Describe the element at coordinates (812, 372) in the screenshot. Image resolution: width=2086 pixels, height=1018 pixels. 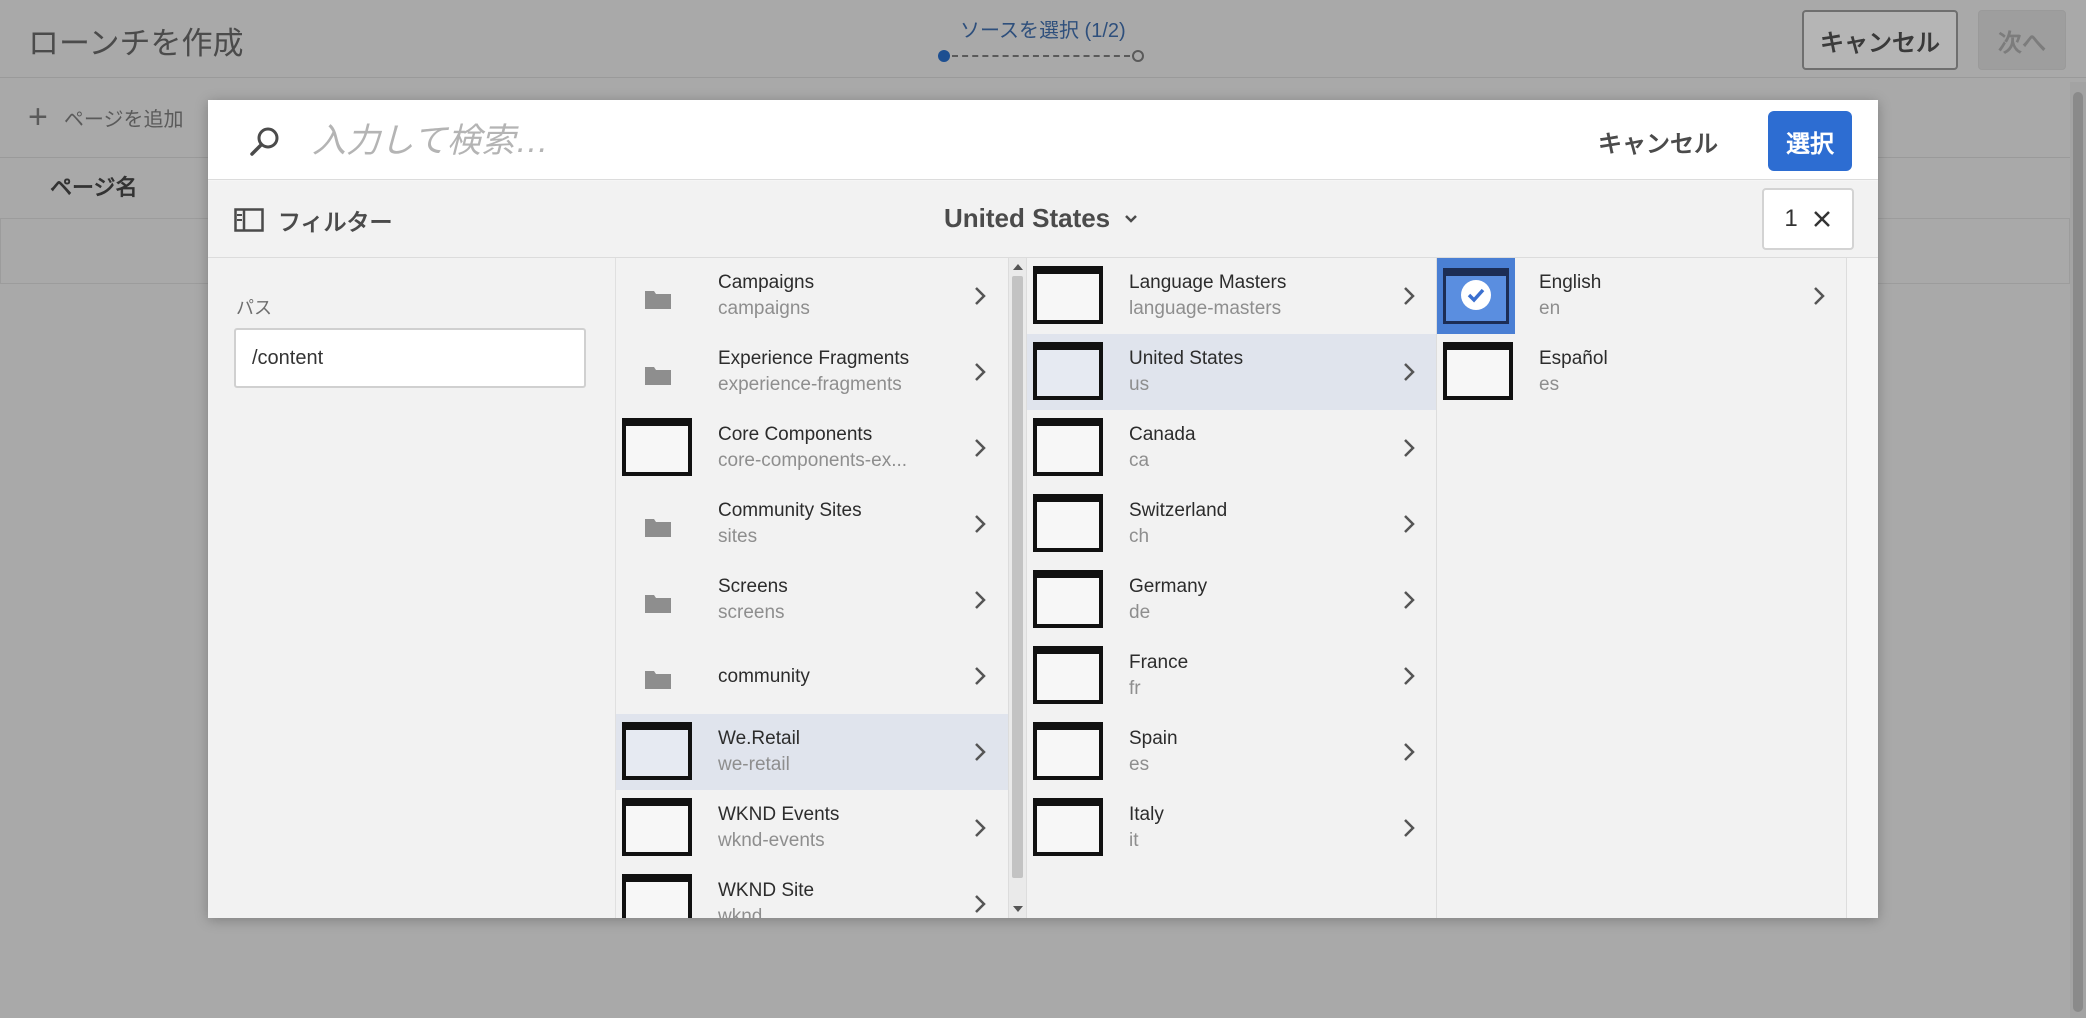
I see `list-item: Experience Fragments experience-fragments` at that location.